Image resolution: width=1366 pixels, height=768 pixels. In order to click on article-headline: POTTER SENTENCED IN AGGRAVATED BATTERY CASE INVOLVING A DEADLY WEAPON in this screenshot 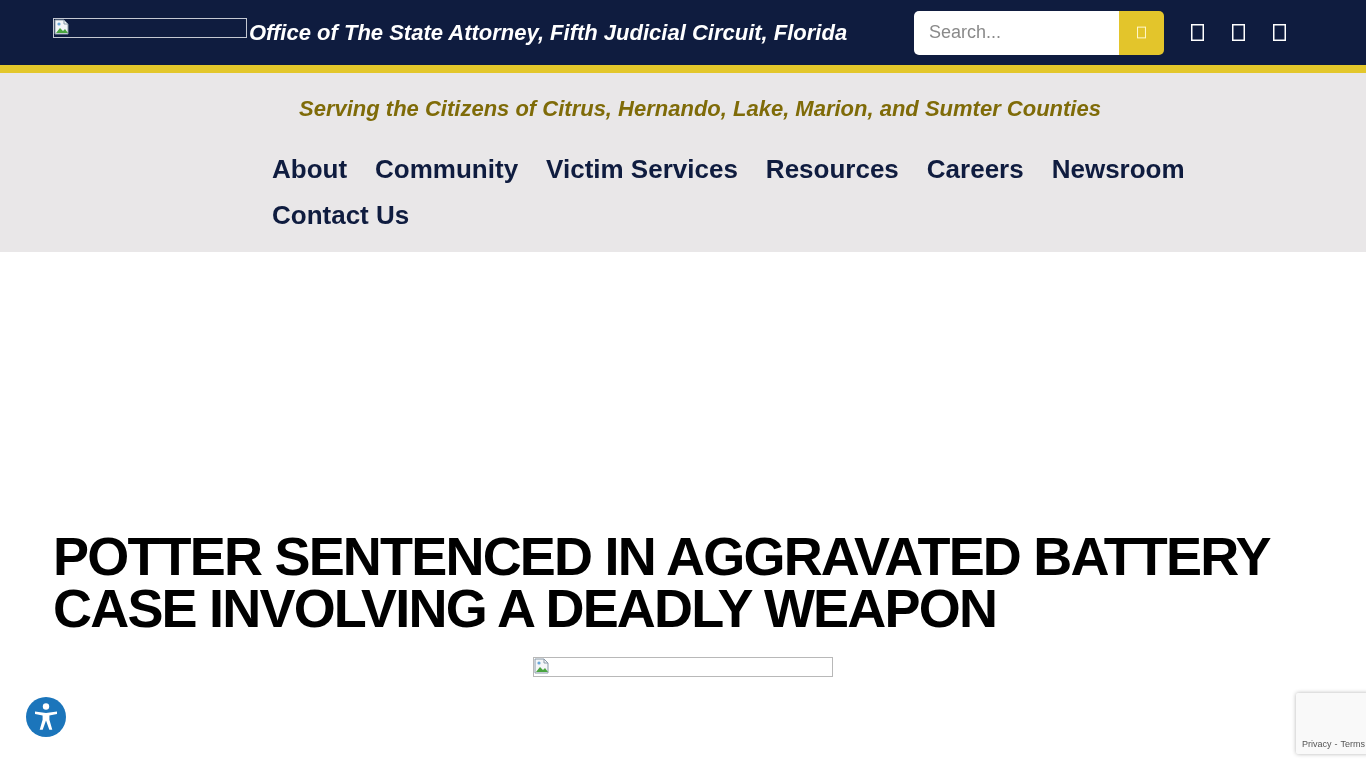, I will do `click(662, 582)`.